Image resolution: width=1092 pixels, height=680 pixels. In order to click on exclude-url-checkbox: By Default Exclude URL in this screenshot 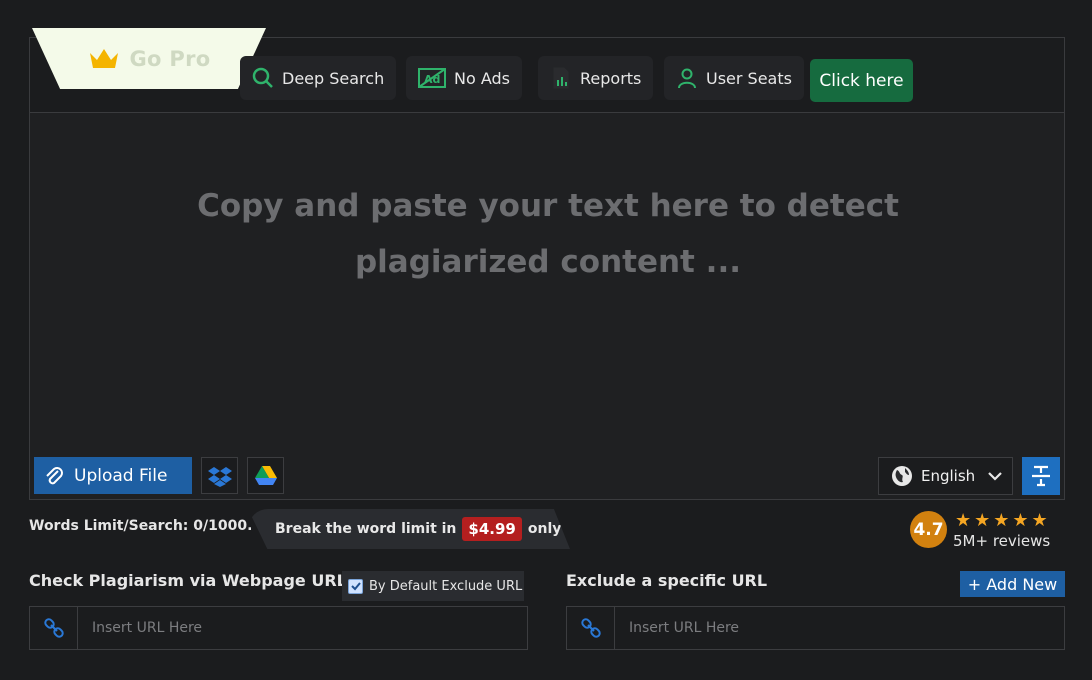, I will do `click(433, 586)`.